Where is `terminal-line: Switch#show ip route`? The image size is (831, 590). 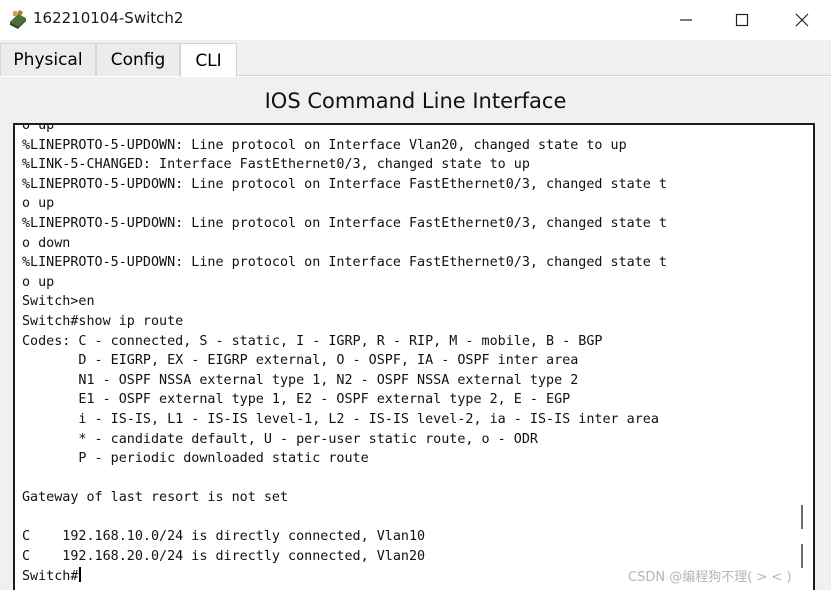 terminal-line: Switch#show ip route is located at coordinates (103, 321).